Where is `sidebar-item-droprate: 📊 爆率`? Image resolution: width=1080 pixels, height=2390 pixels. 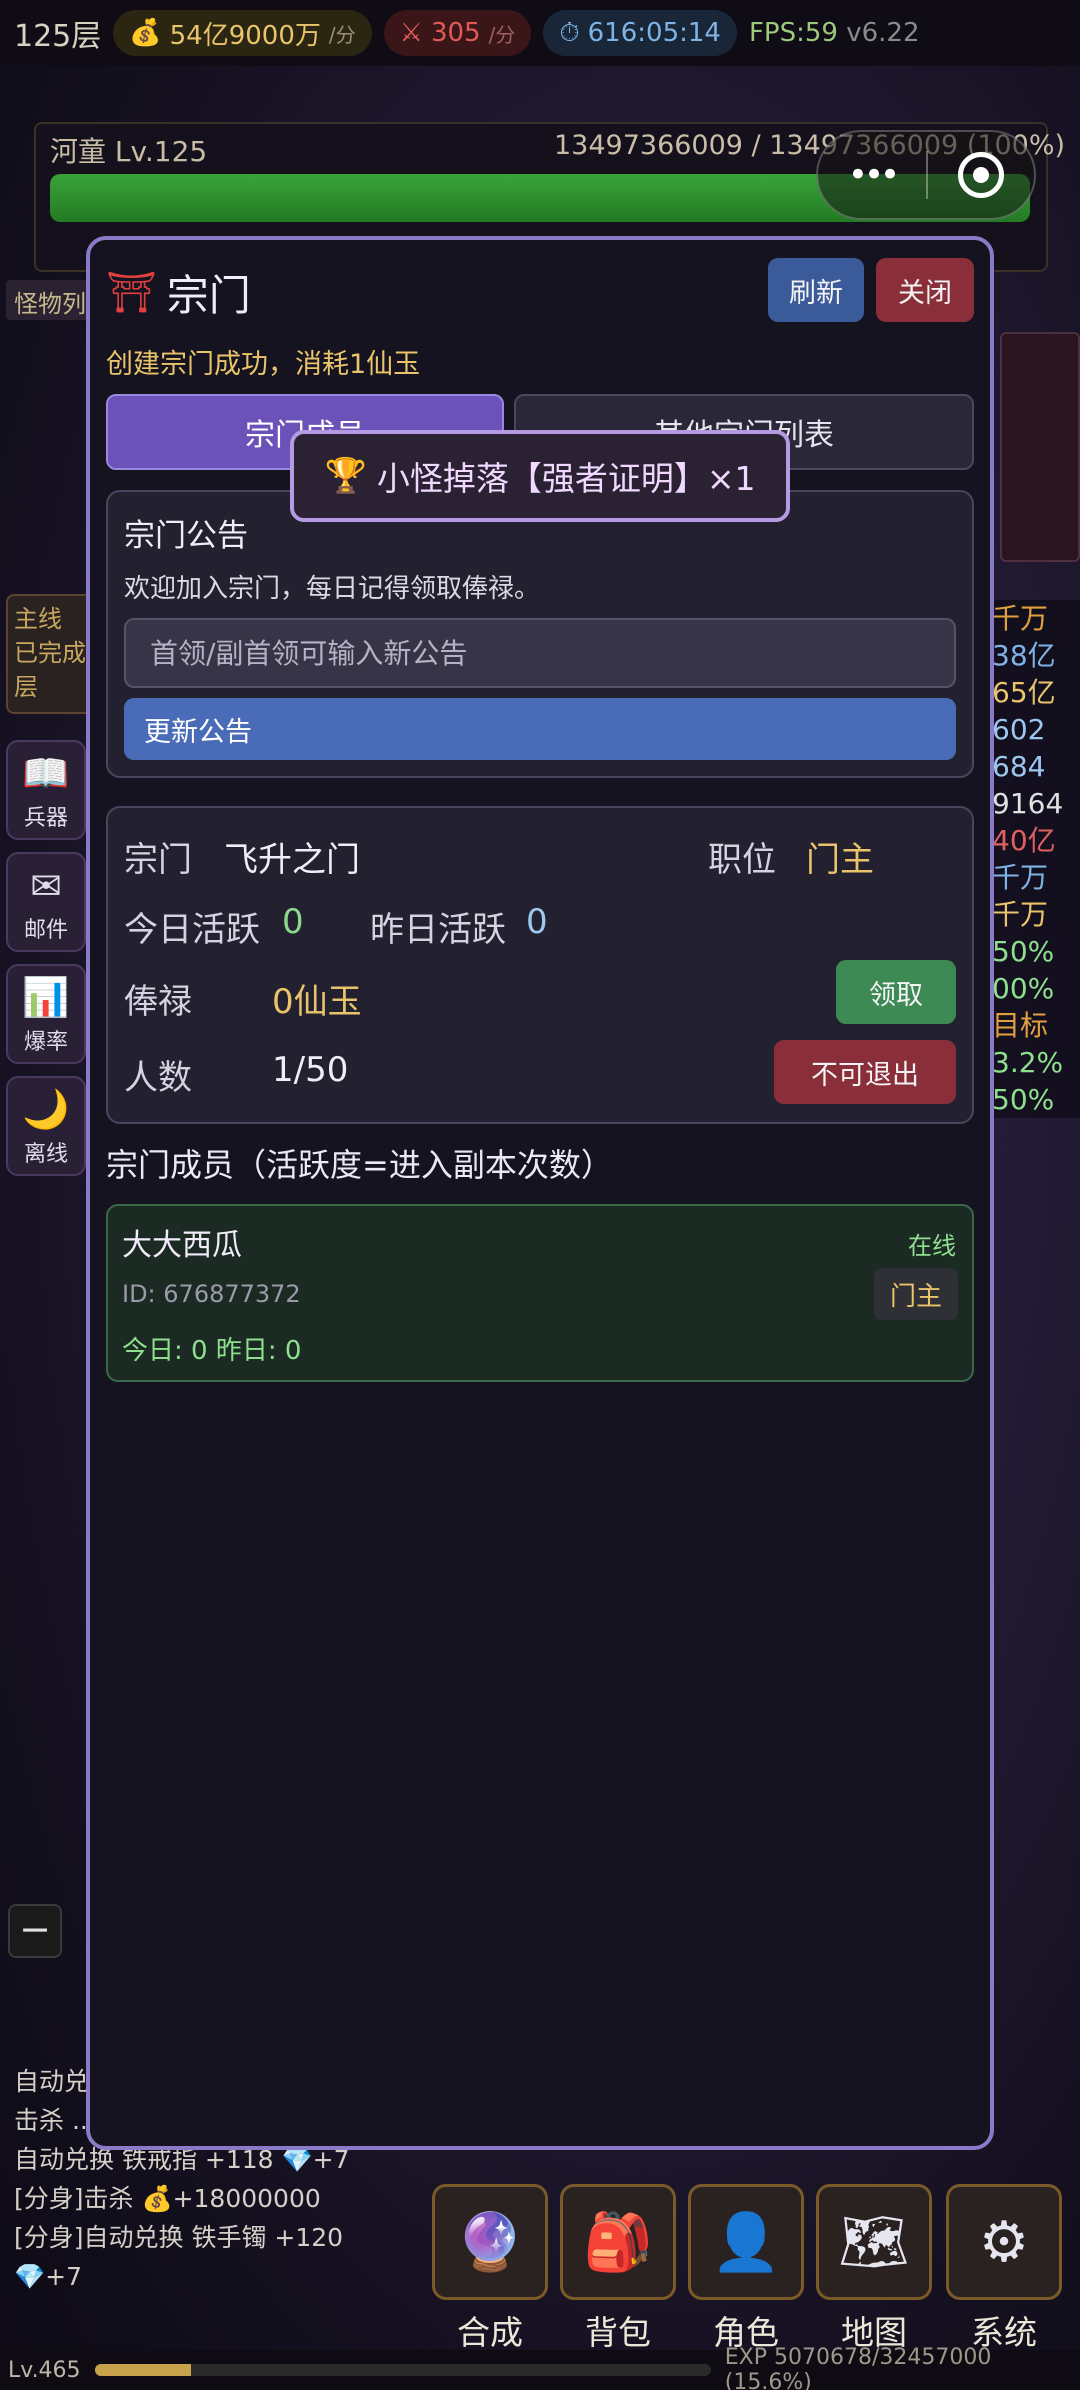
sidebar-item-droprate: 📊 爆率 is located at coordinates (46, 1014).